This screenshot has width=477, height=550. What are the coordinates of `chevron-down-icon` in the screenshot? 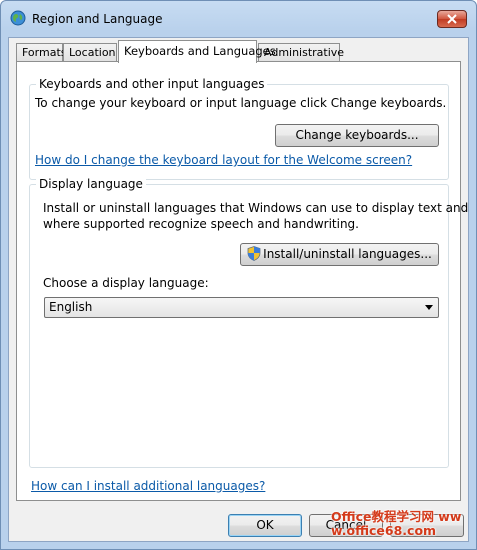 It's located at (429, 307).